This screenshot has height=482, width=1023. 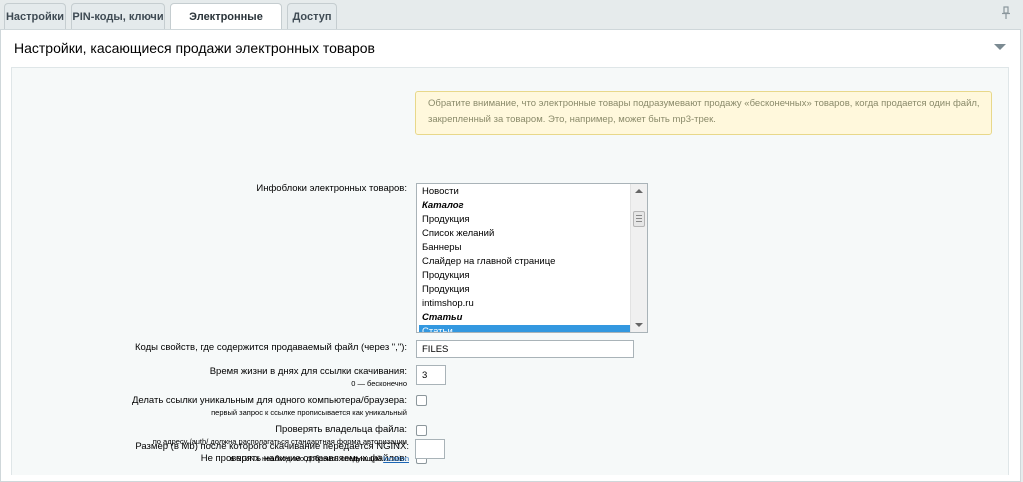 What do you see at coordinates (341, 429) in the screenshot?
I see `owner-label: Проверять владельца файла:` at bounding box center [341, 429].